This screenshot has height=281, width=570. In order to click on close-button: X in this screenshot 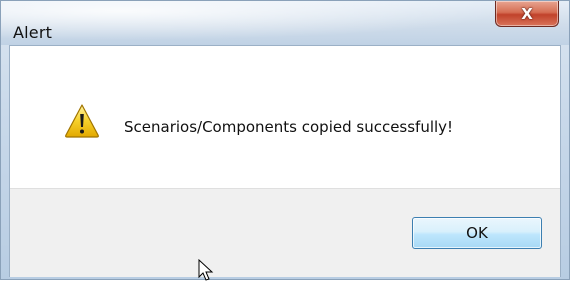, I will do `click(527, 14)`.